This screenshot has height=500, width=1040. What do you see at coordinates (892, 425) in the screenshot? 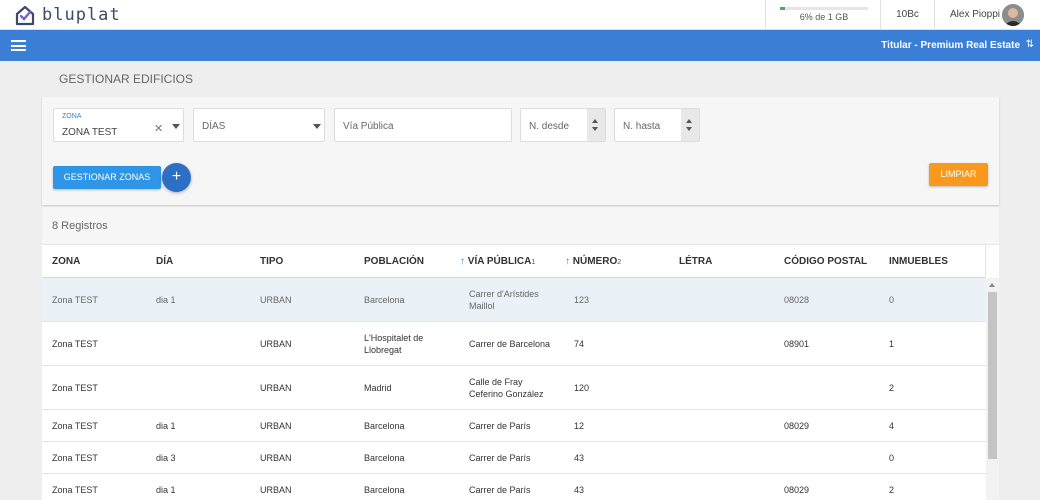
I see `cell-inmuebles: 4` at bounding box center [892, 425].